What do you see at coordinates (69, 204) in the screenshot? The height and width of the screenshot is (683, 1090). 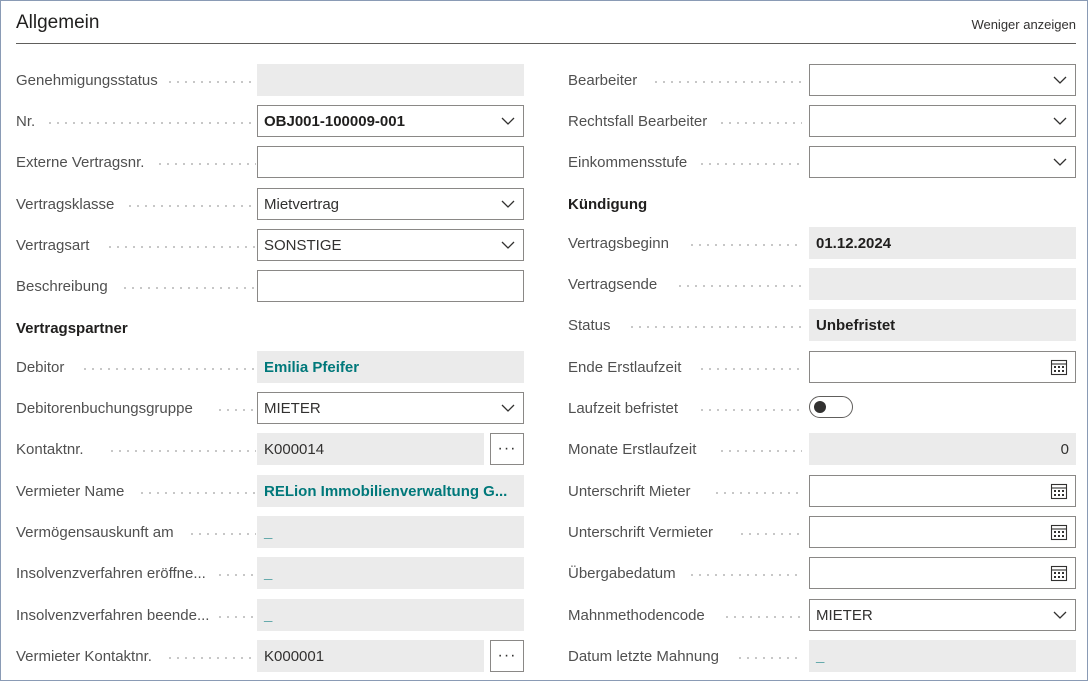 I see `vertragsklasse-label: Vertragsklasse` at bounding box center [69, 204].